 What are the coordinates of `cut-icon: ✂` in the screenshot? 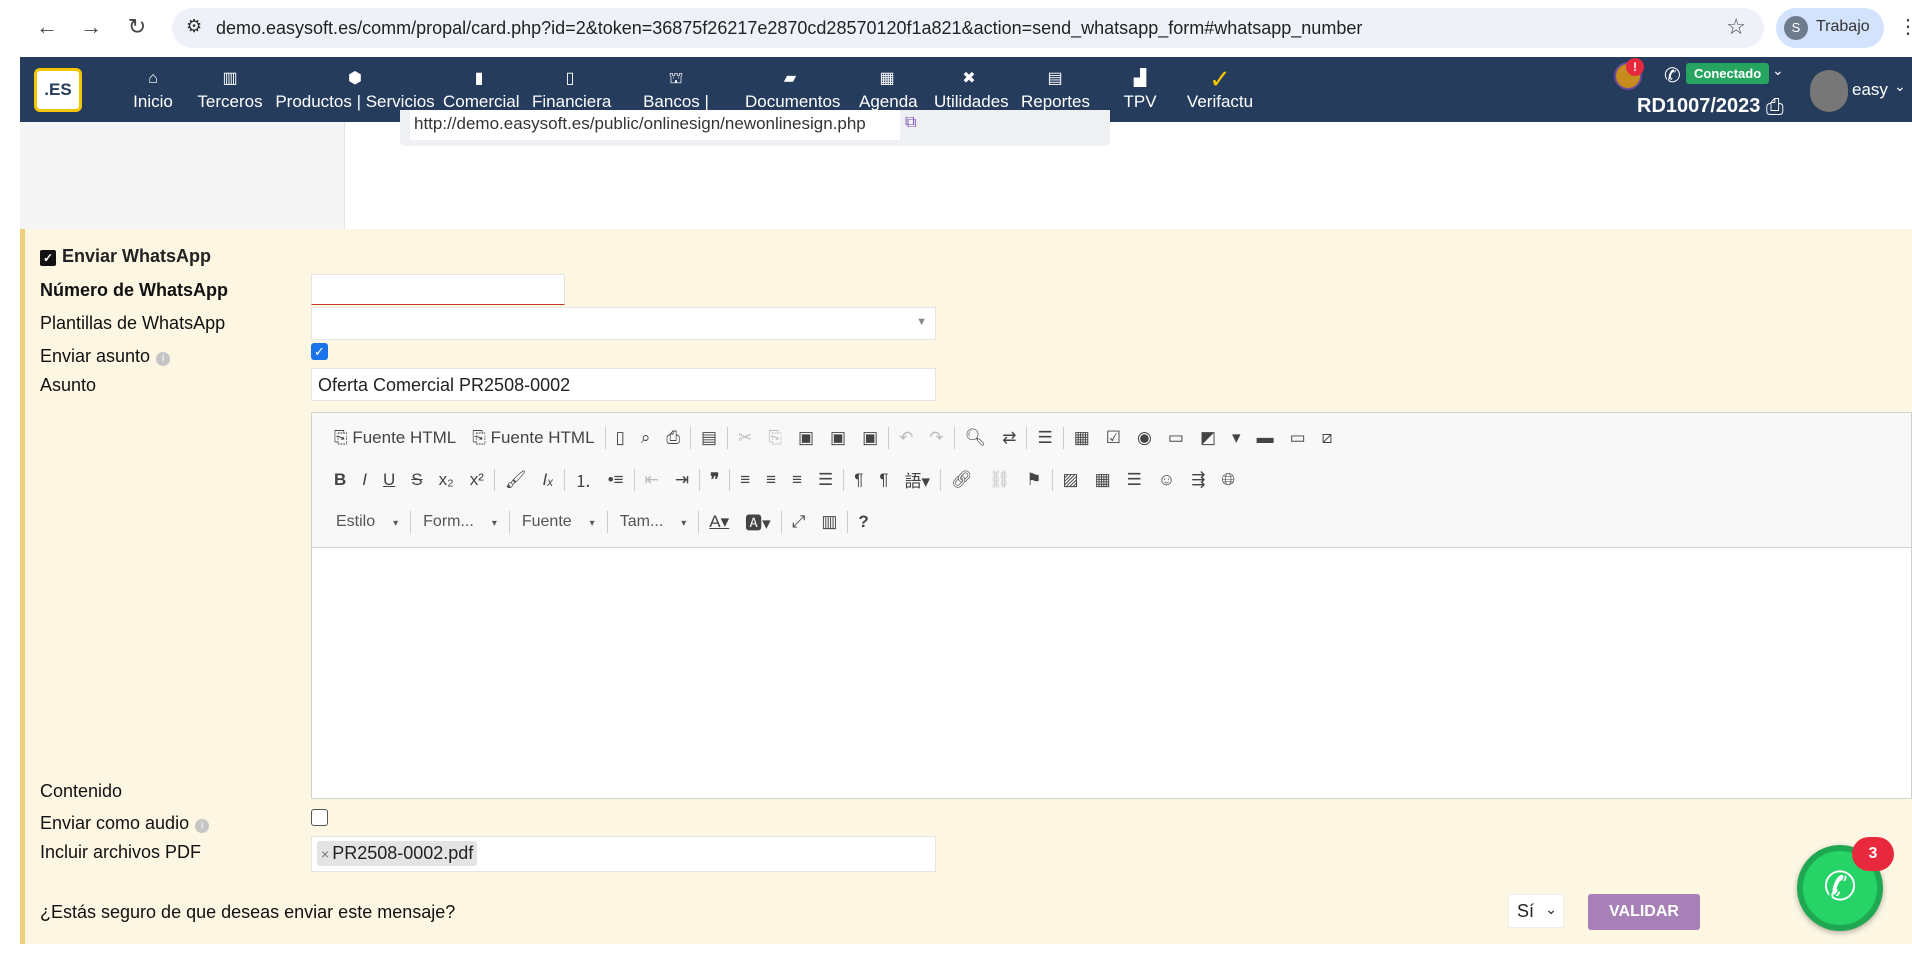 It's located at (745, 438).